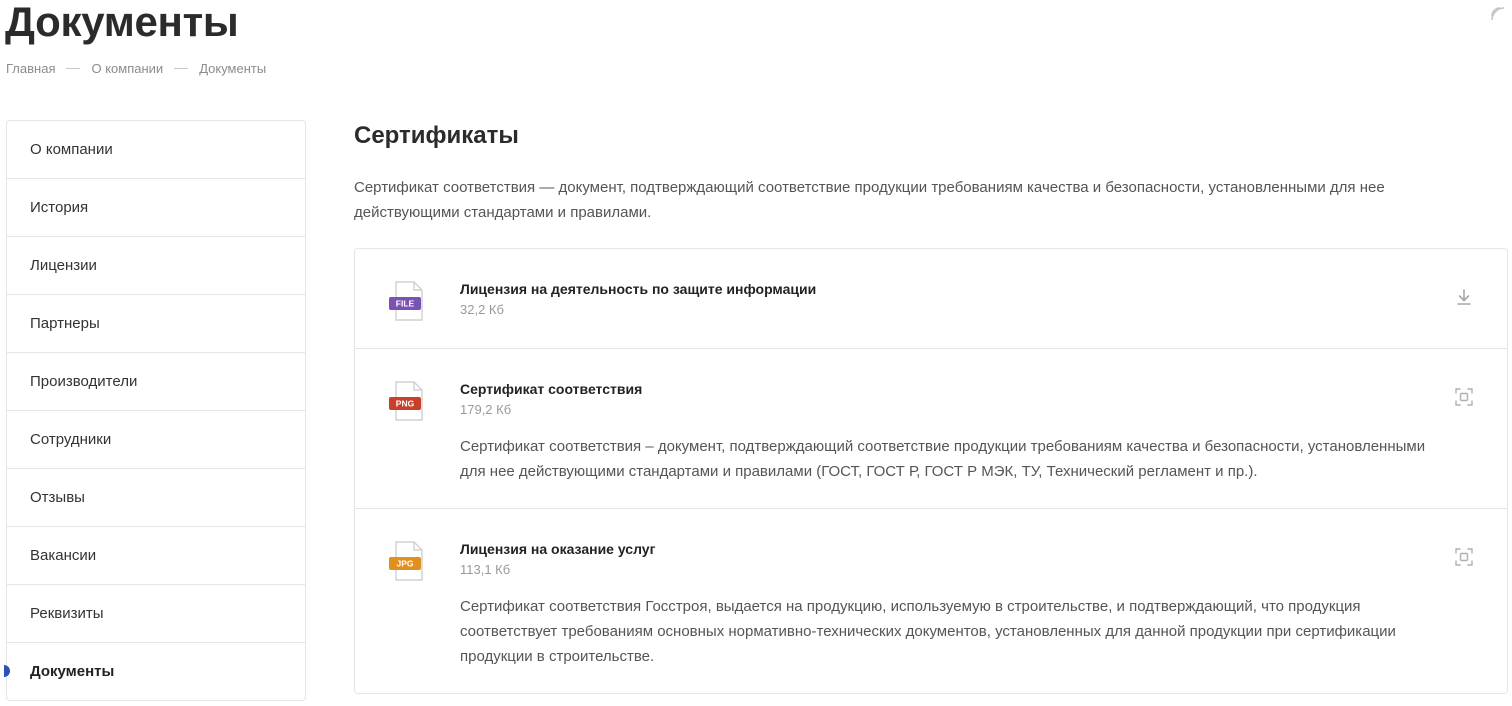  Describe the element at coordinates (127, 68) in the screenshot. I see `breadcrumb-about: О компании` at that location.